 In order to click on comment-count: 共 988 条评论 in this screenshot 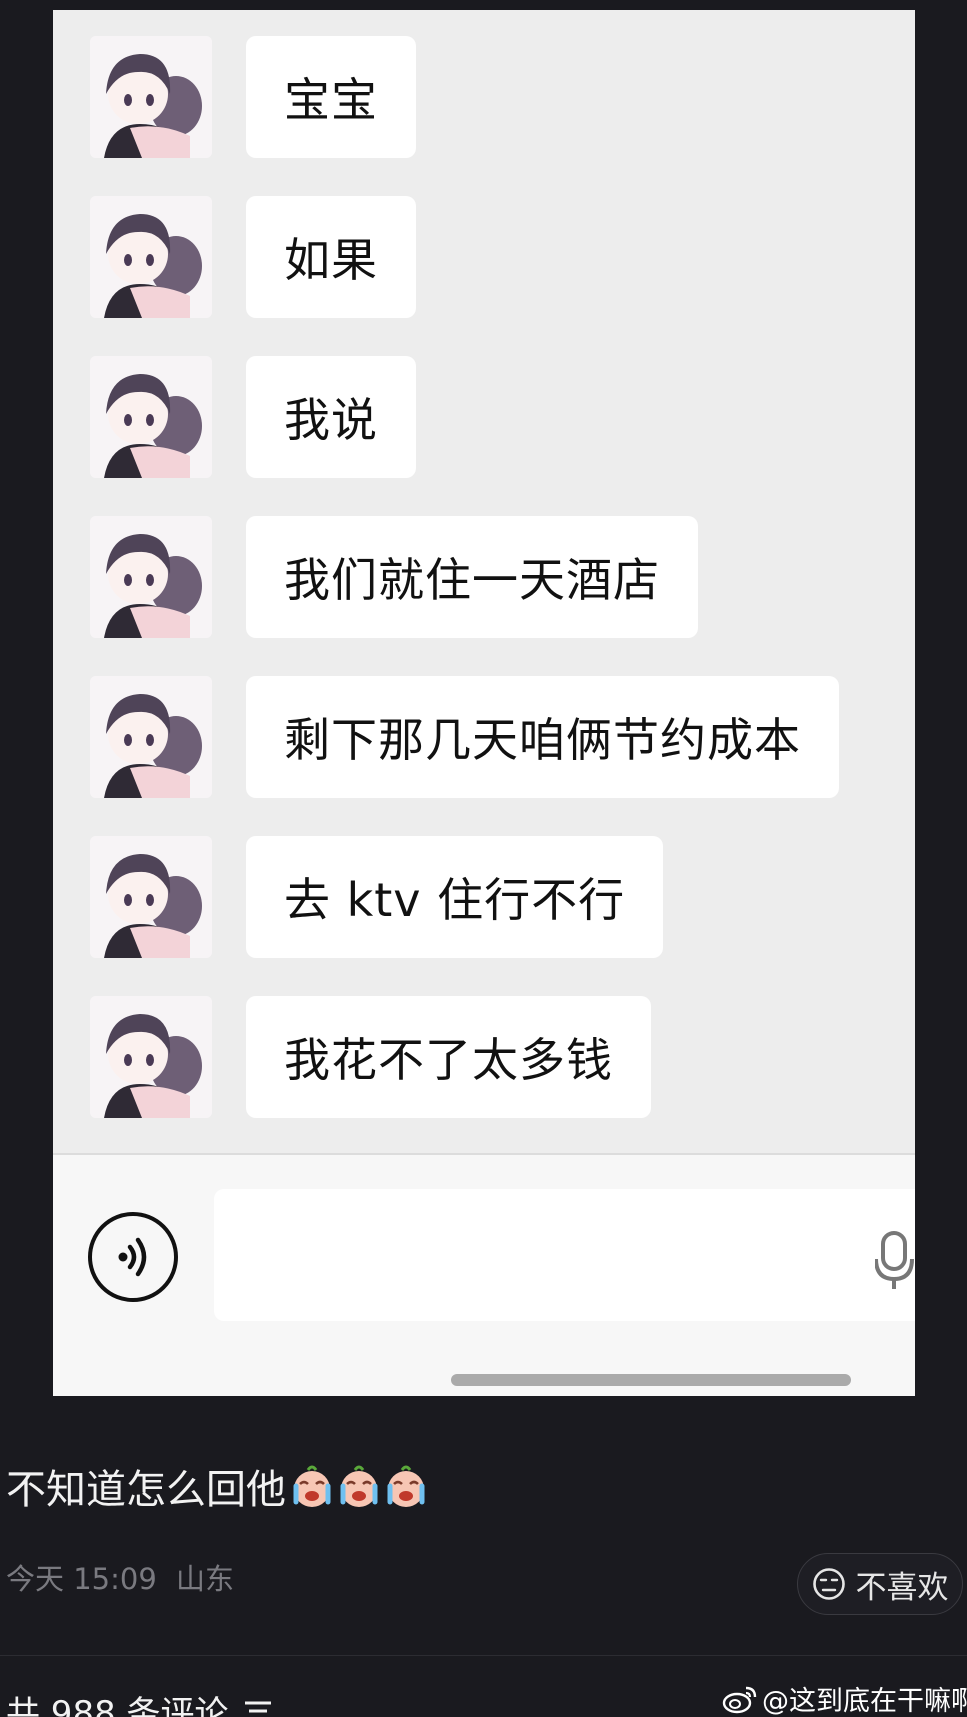, I will do `click(139, 1701)`.